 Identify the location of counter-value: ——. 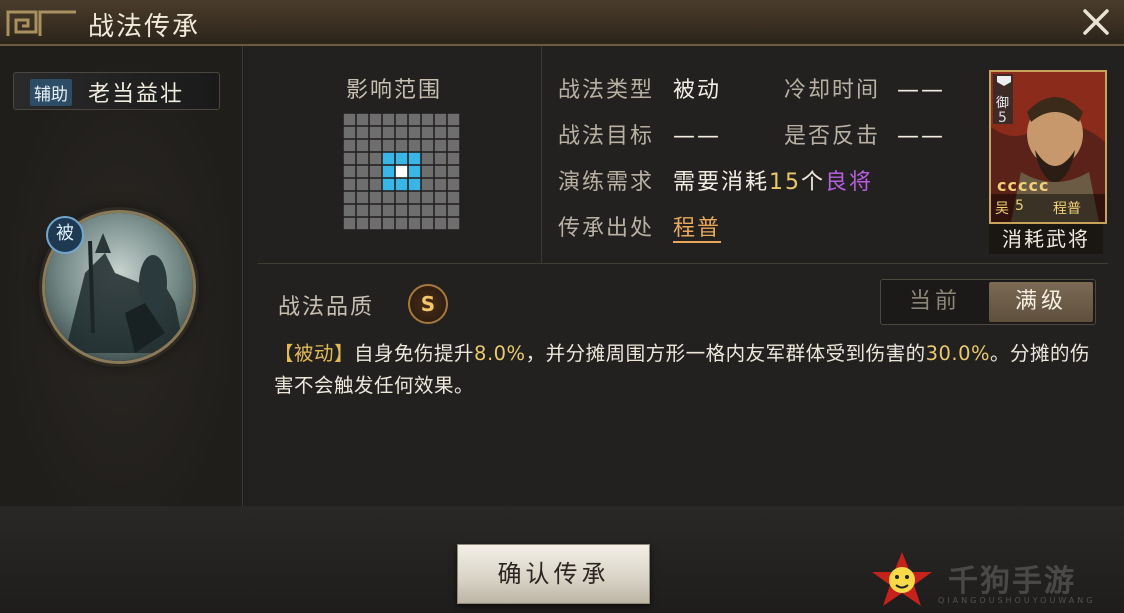
(921, 136).